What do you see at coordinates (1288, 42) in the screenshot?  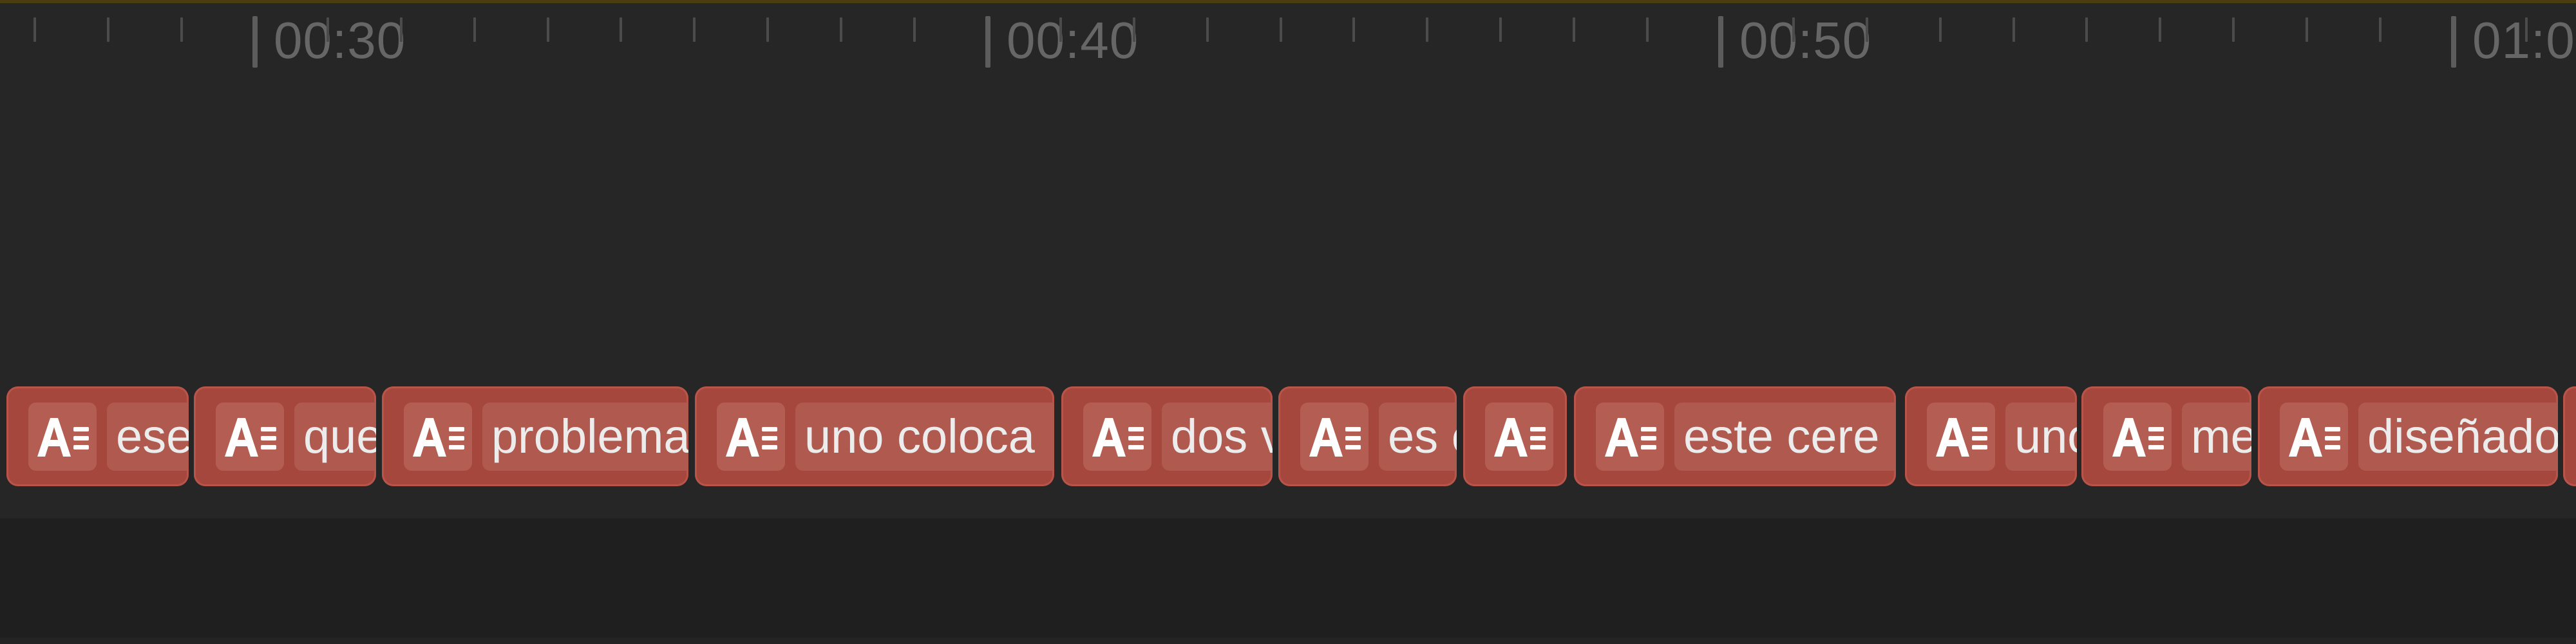 I see `time-ruler: 00:30 00:40 00:50 01:00` at bounding box center [1288, 42].